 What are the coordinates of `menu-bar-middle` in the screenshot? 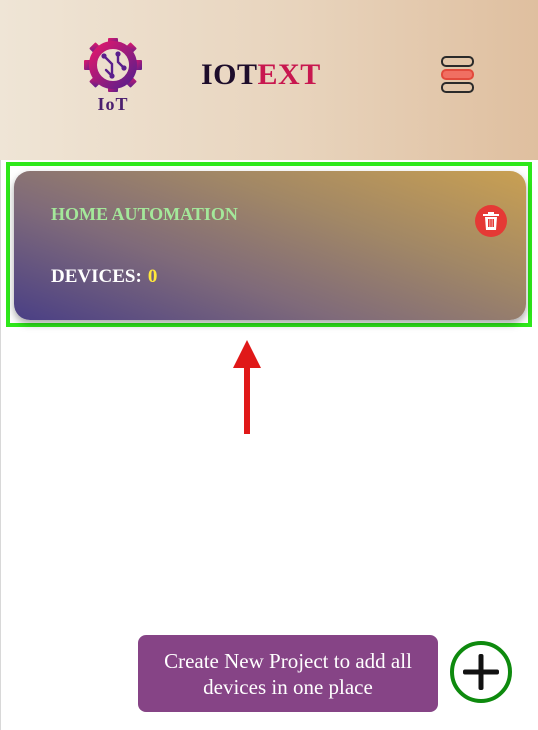 It's located at (457, 74).